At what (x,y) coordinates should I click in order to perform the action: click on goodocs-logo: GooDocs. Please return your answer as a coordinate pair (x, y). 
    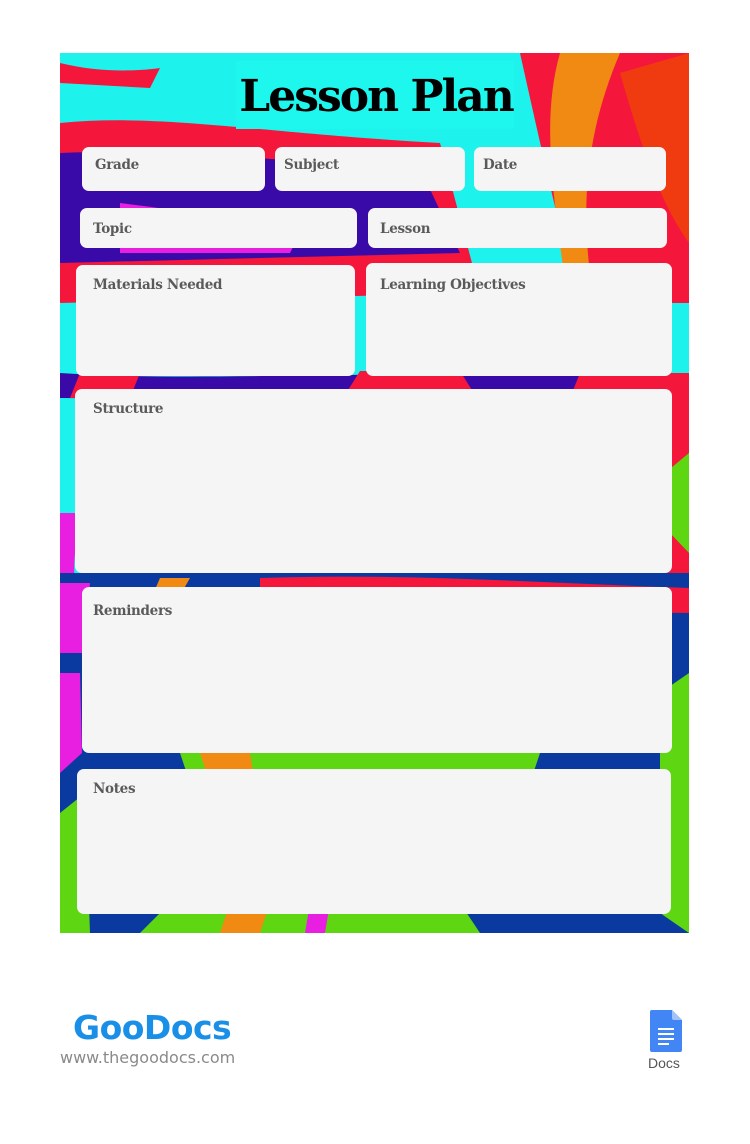
    Looking at the image, I should click on (152, 1027).